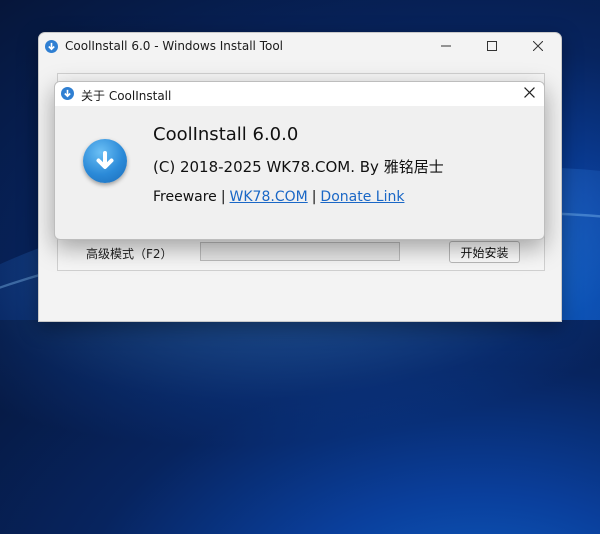 The width and height of the screenshot is (600, 534). What do you see at coordinates (300, 251) in the screenshot?
I see `install-progress-bar` at bounding box center [300, 251].